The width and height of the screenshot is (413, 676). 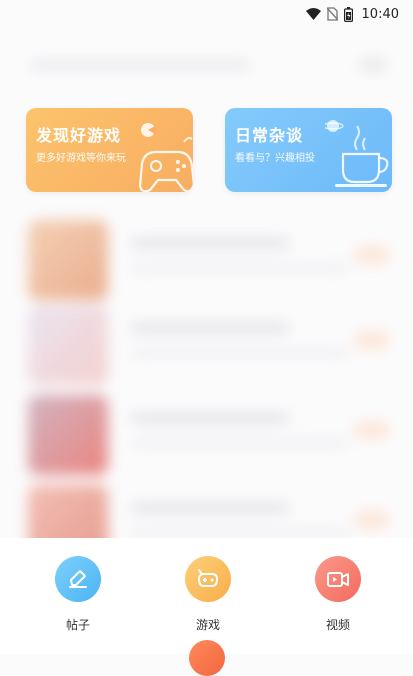 What do you see at coordinates (269, 135) in the screenshot?
I see `card-title: 日常杂谈` at bounding box center [269, 135].